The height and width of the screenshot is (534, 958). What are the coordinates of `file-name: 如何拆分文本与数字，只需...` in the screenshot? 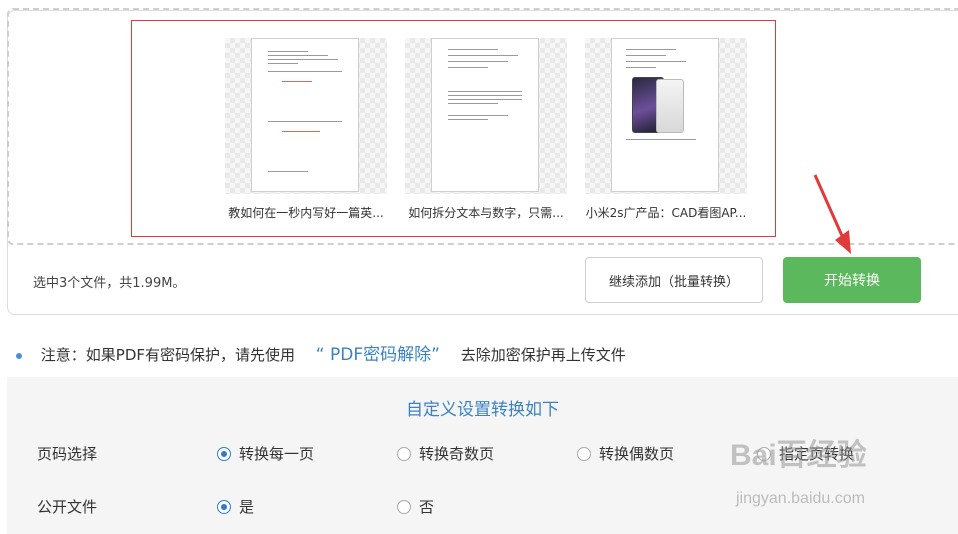 It's located at (486, 213).